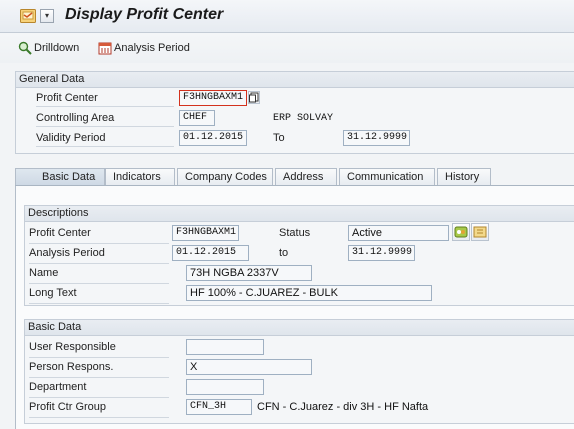  I want to click on validity-period-label: Validity Period, so click(71, 138).